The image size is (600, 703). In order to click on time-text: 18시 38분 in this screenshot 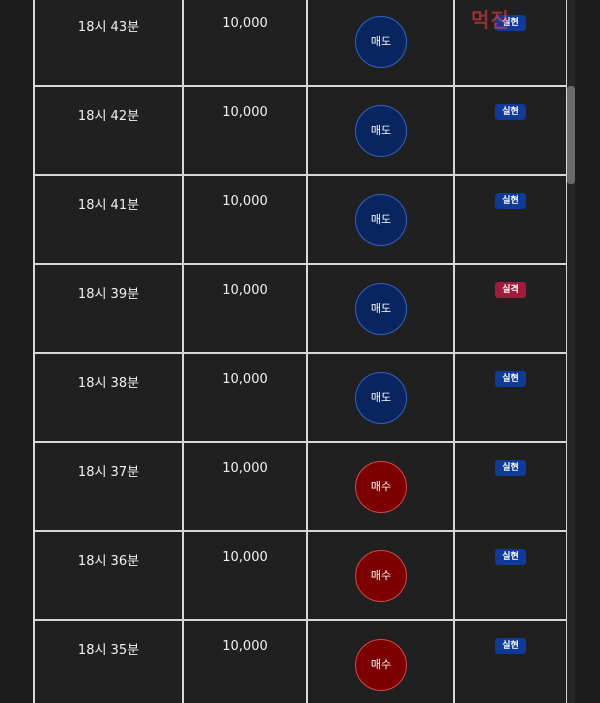, I will do `click(108, 383)`.